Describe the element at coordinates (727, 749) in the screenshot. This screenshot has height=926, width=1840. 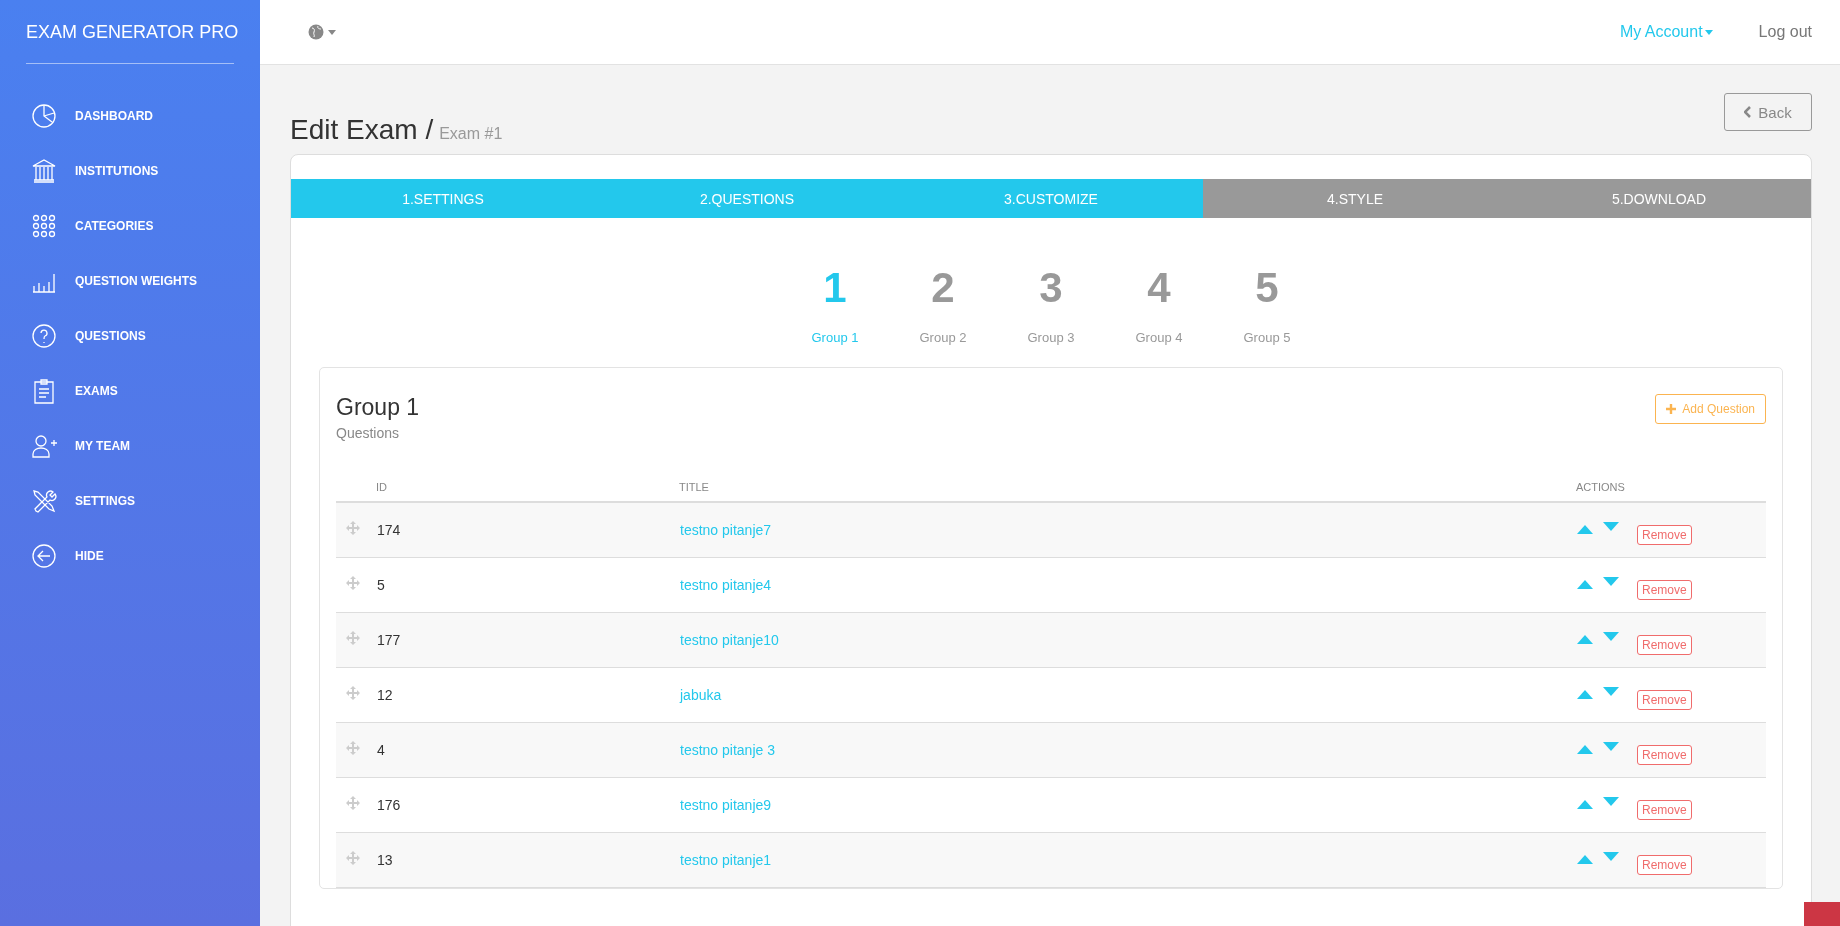
I see `question-link: testno pitanje 3` at that location.